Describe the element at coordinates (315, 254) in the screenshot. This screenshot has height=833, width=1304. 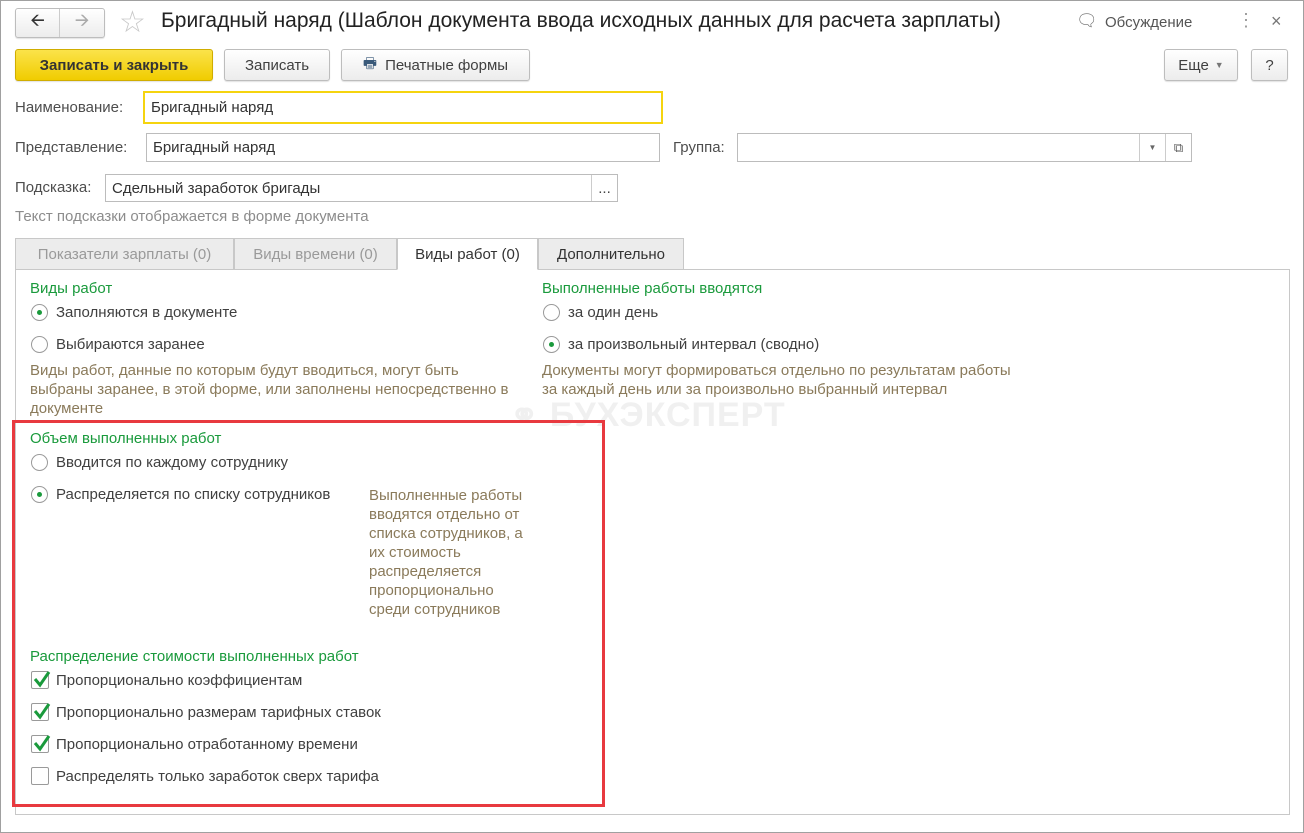
I see `tab-time-types: Виды времени (0)` at that location.